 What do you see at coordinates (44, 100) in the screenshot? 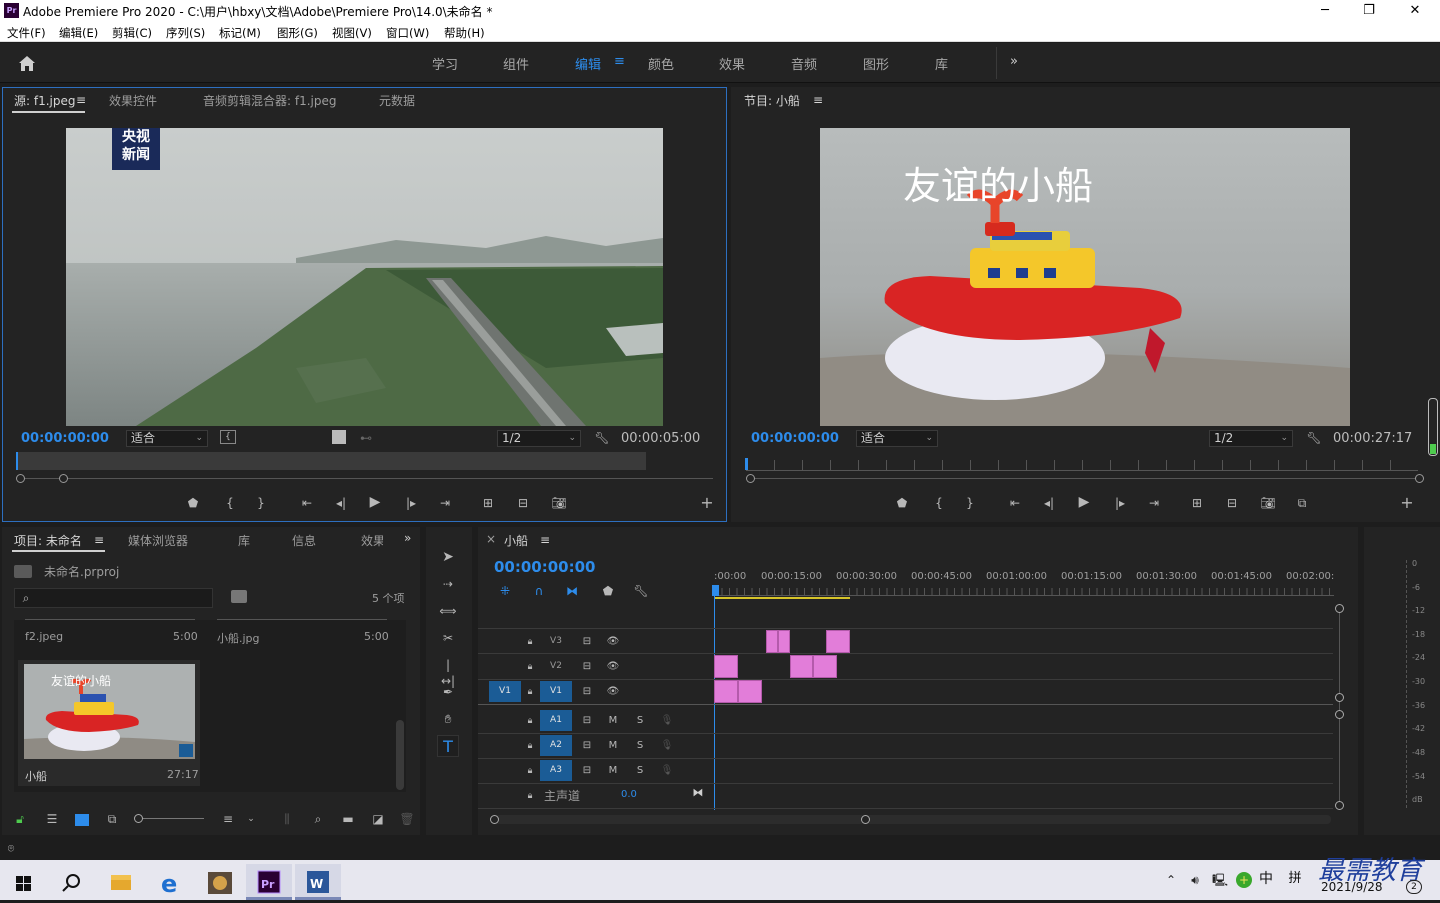
I see `tab-source: 源: f1.jpeg` at bounding box center [44, 100].